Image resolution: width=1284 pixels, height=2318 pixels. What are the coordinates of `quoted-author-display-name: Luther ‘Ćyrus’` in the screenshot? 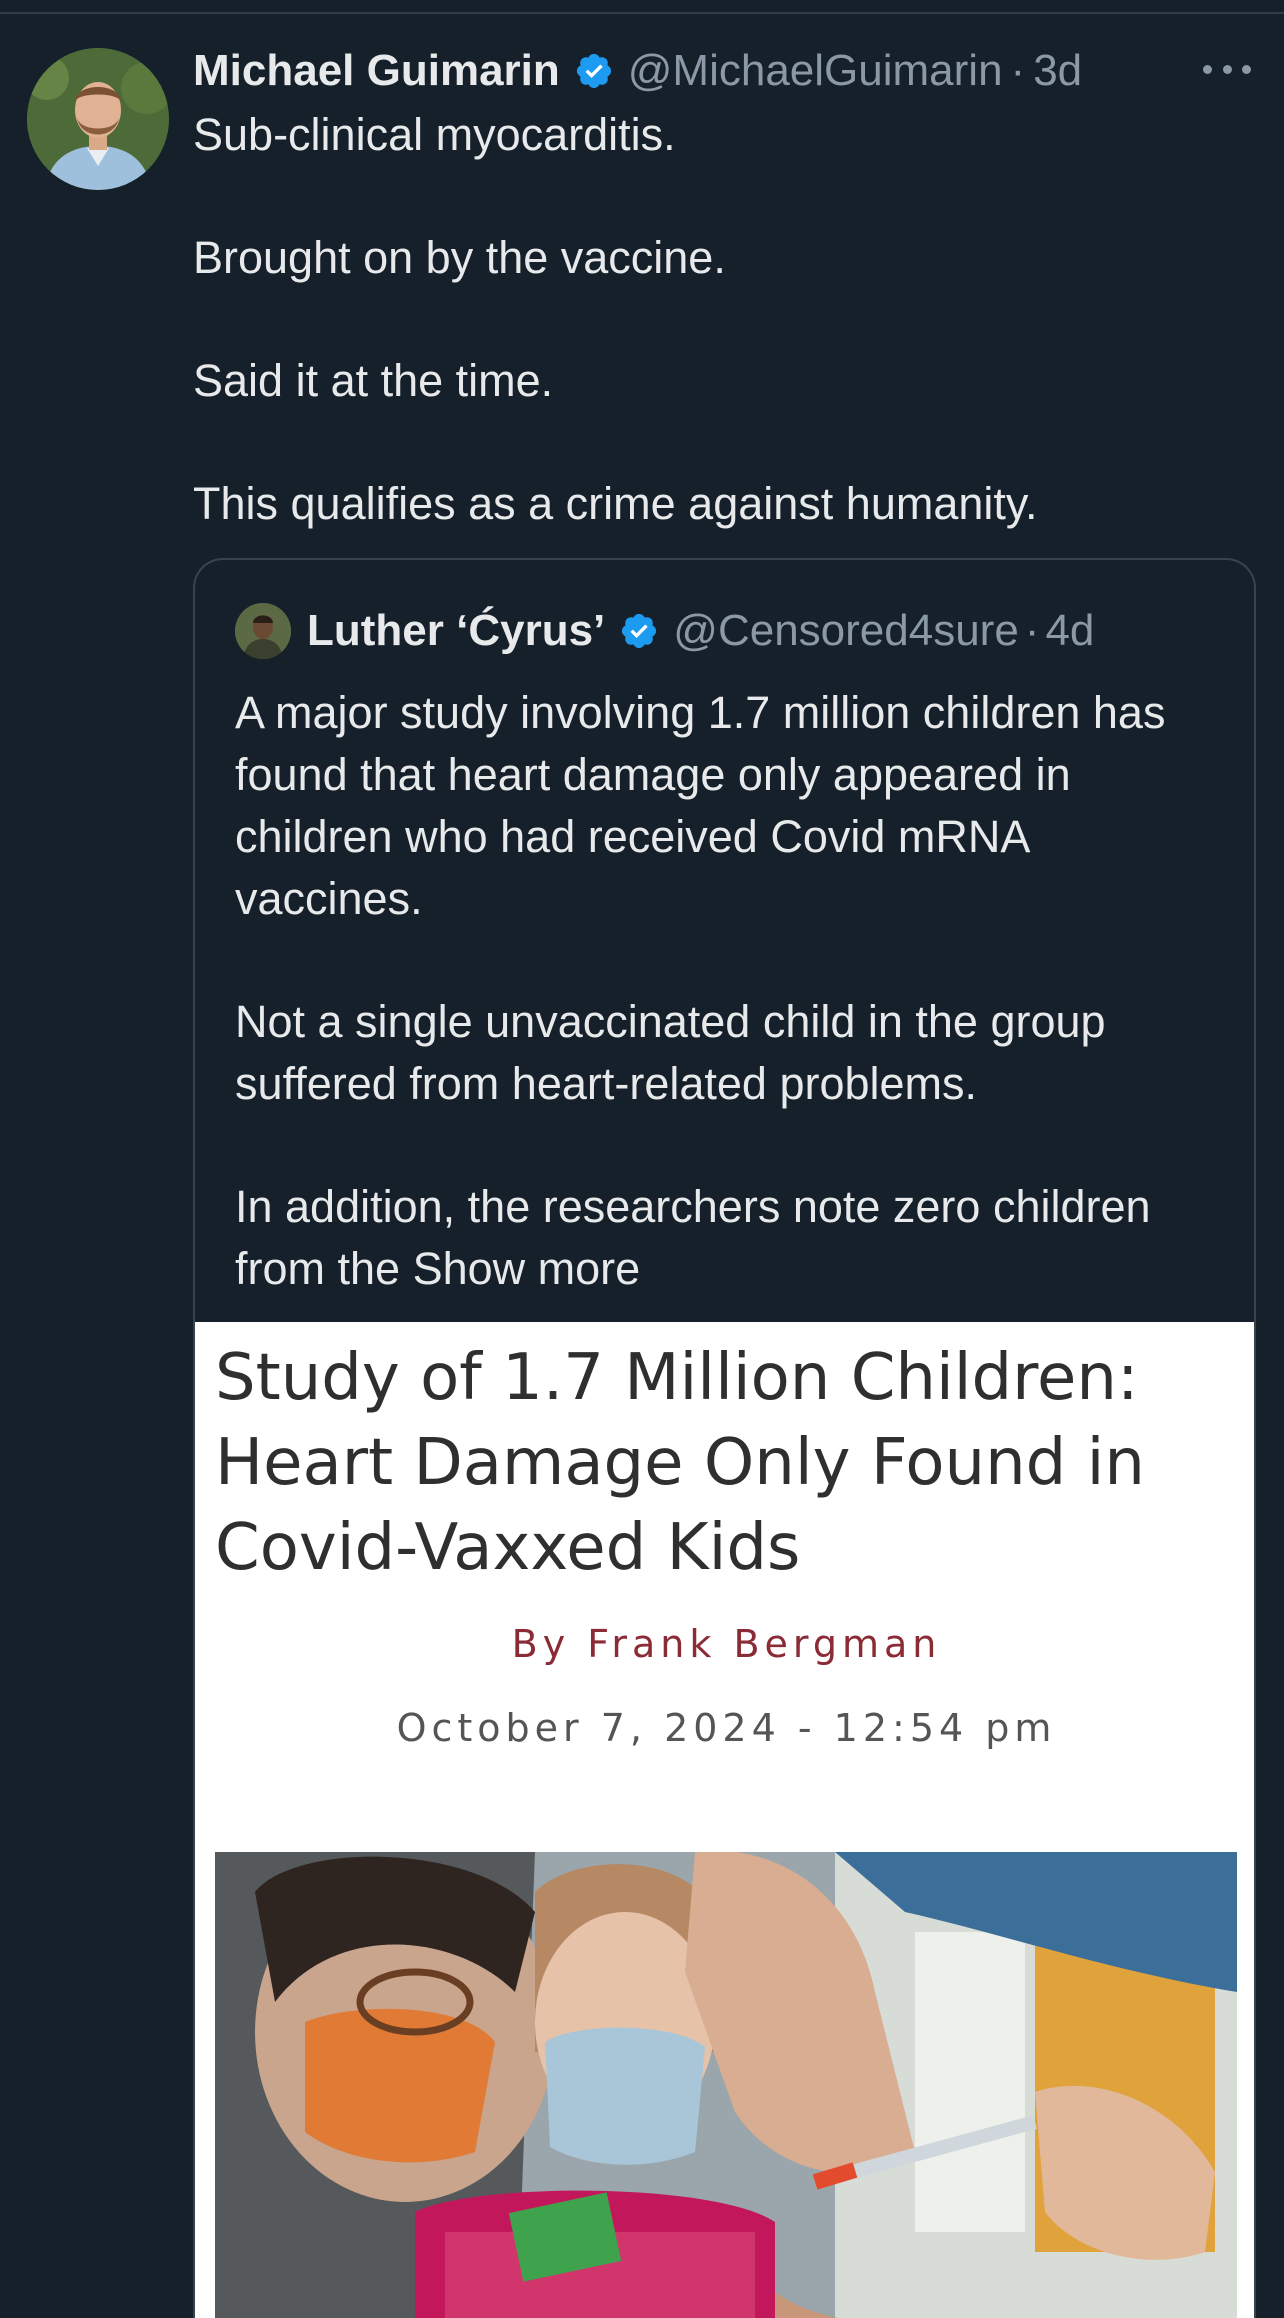 It's located at (456, 631).